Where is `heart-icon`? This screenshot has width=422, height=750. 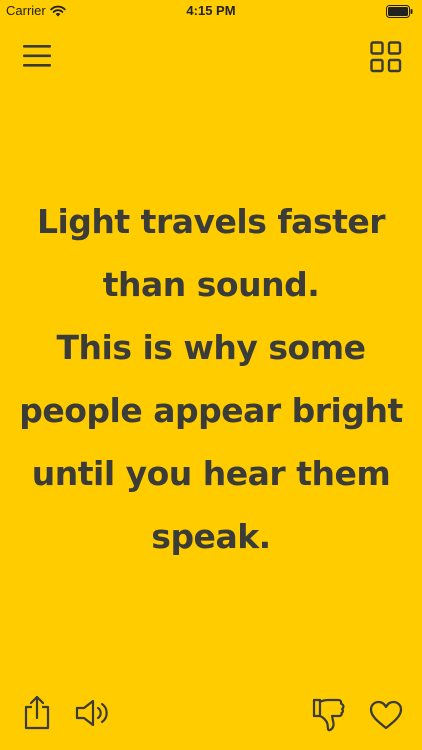
heart-icon is located at coordinates (386, 715).